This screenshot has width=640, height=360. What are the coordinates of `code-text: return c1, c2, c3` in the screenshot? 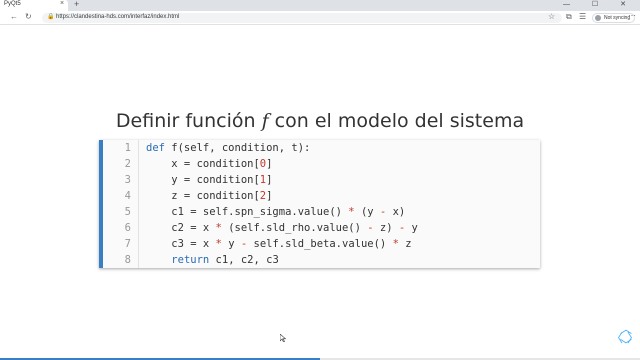 It's located at (225, 260).